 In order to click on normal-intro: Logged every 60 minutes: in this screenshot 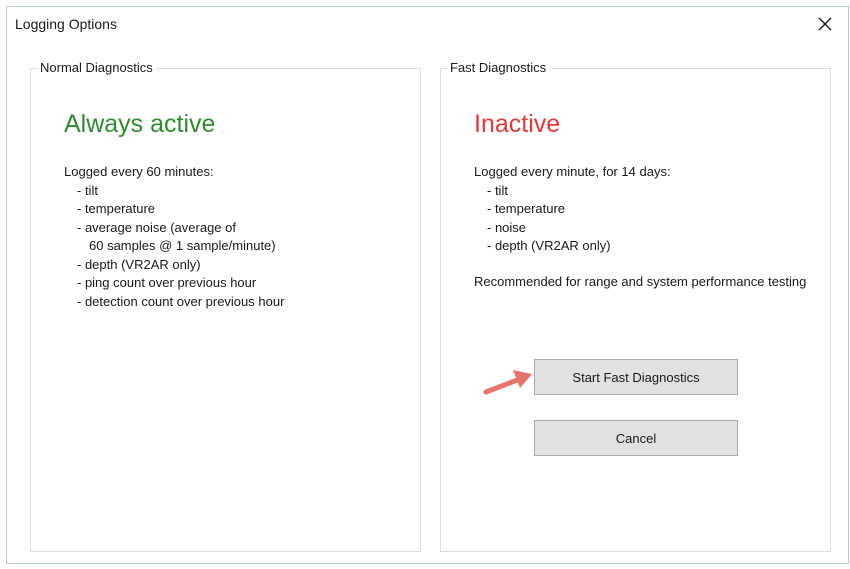, I will do `click(139, 171)`.